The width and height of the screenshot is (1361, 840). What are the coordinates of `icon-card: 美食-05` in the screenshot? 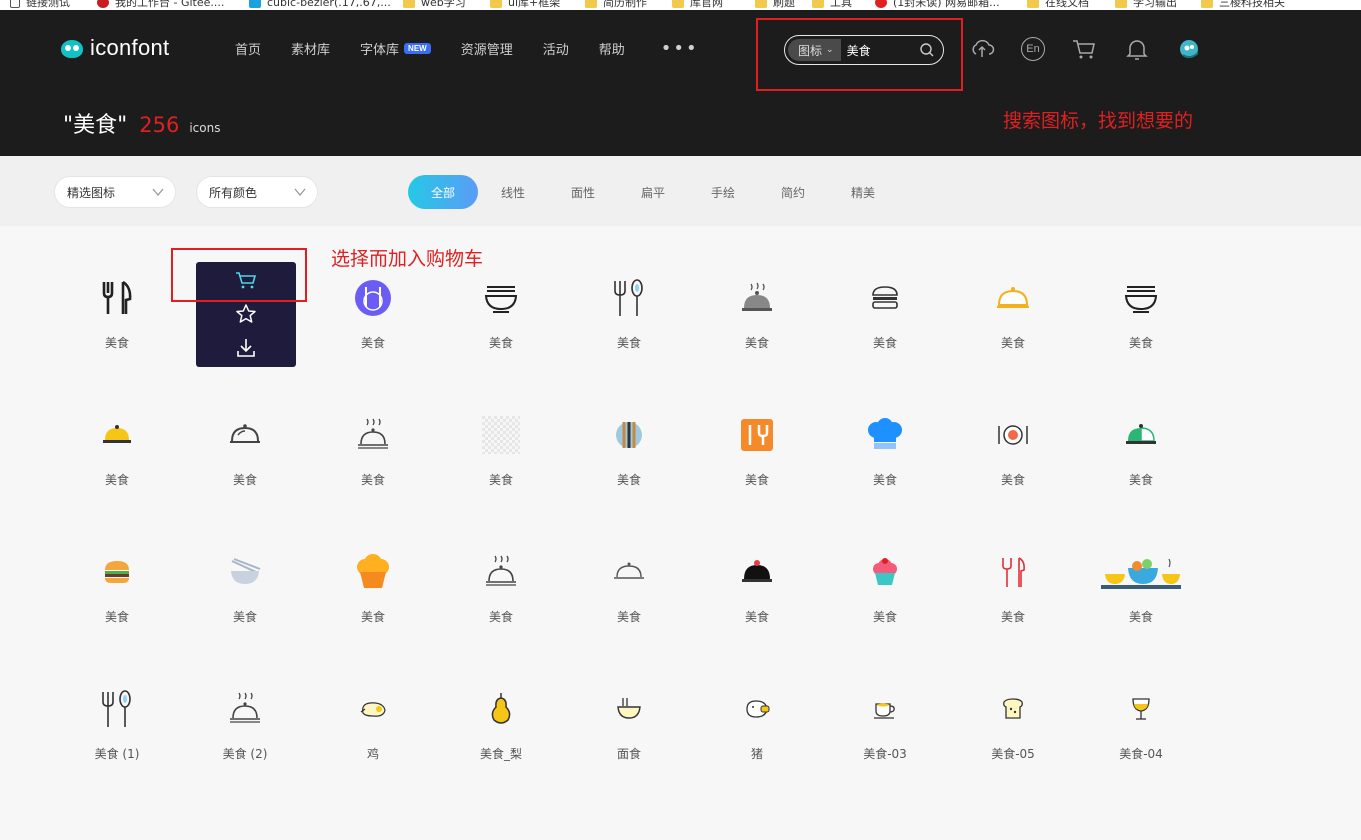 It's located at (1013, 741).